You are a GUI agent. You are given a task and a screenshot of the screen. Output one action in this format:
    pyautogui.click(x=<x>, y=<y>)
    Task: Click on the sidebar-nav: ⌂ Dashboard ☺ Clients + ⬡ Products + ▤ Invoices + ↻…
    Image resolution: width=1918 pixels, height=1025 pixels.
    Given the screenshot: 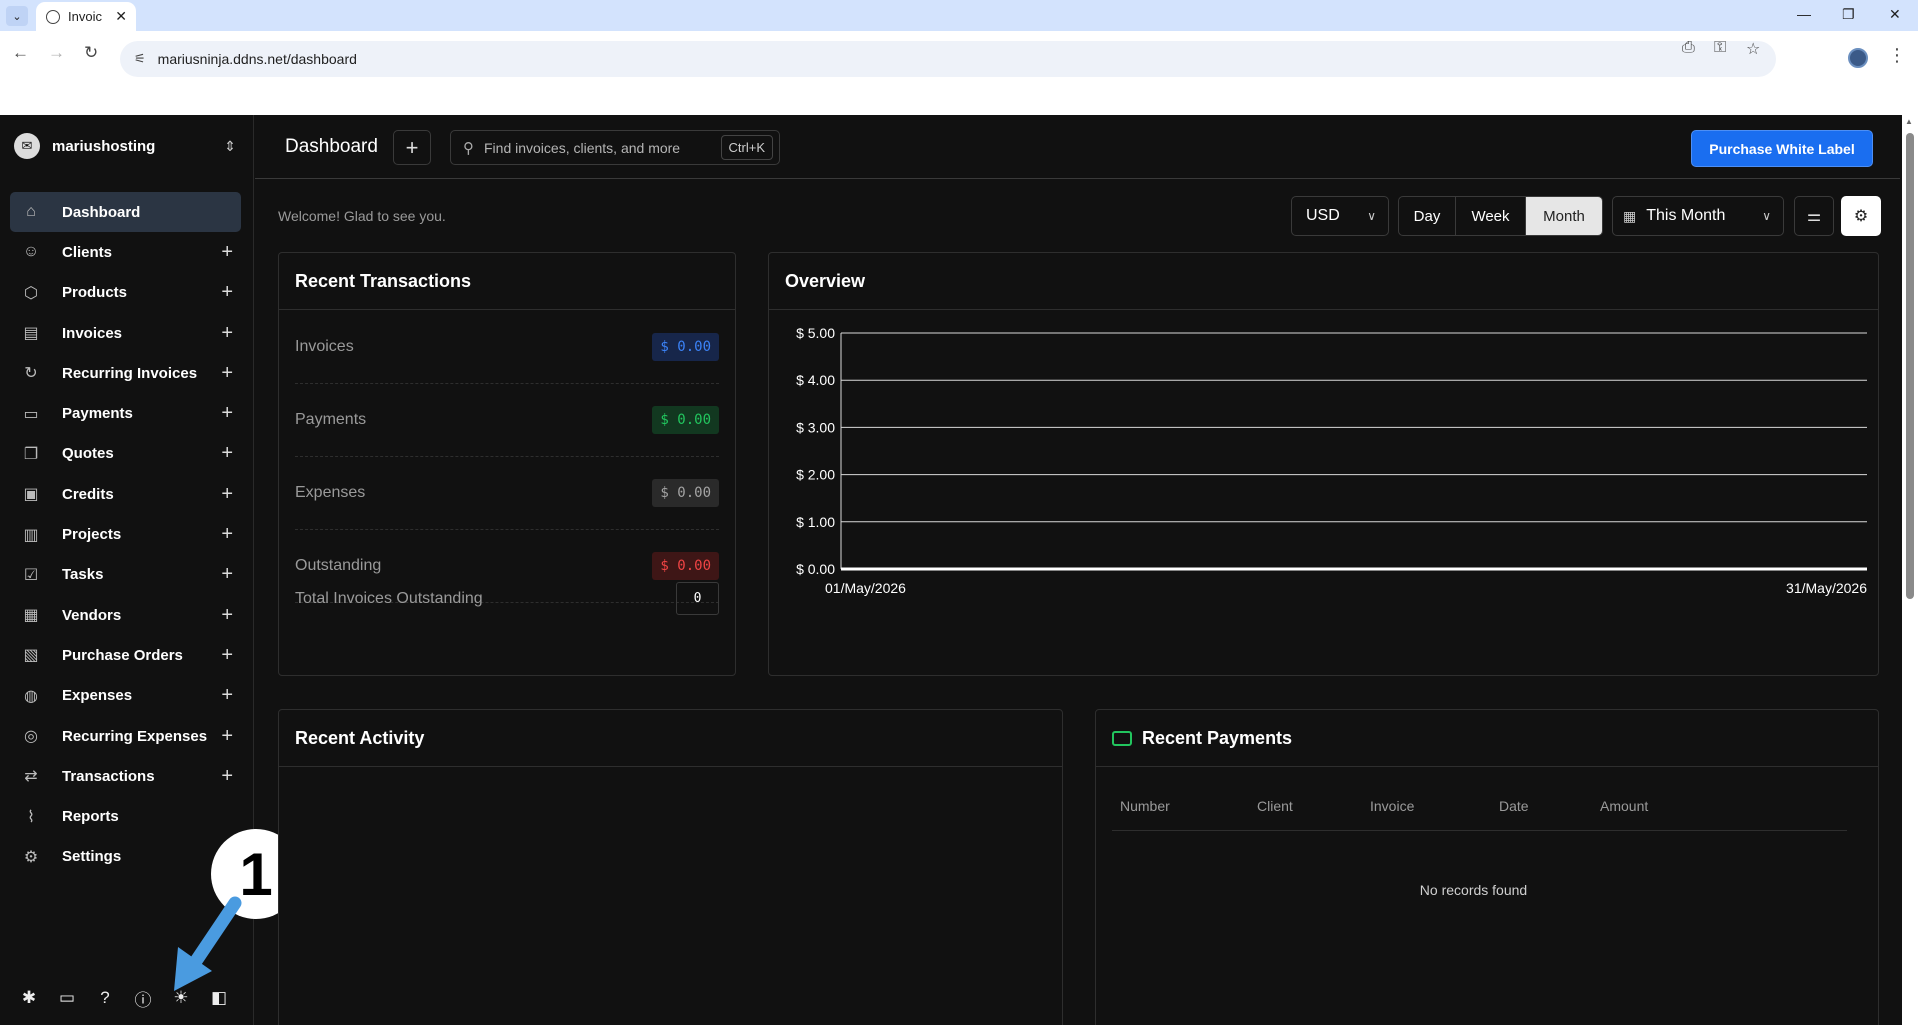 What is the action you would take?
    pyautogui.click(x=125, y=534)
    